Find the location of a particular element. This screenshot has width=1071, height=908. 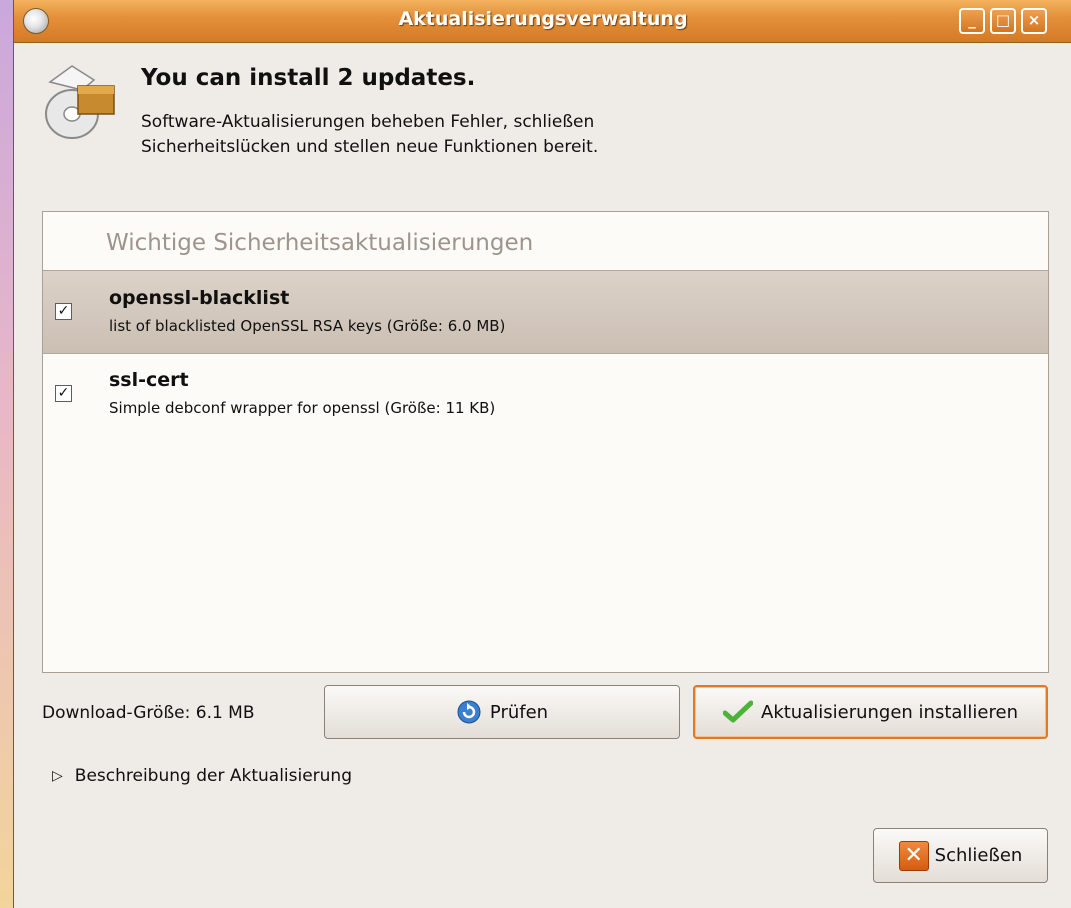

install-updates-button: Aktualisierungen installieren is located at coordinates (870, 712).